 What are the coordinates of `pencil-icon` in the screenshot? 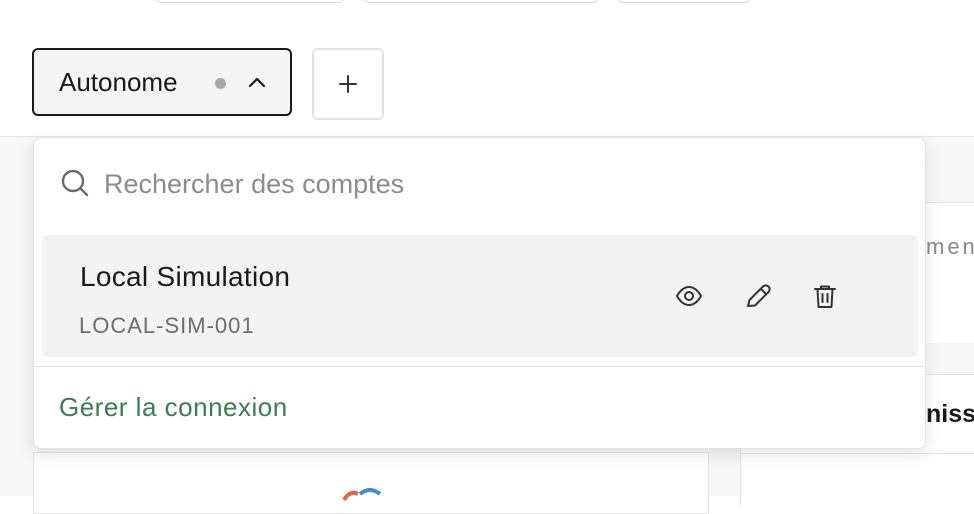 It's located at (759, 295).